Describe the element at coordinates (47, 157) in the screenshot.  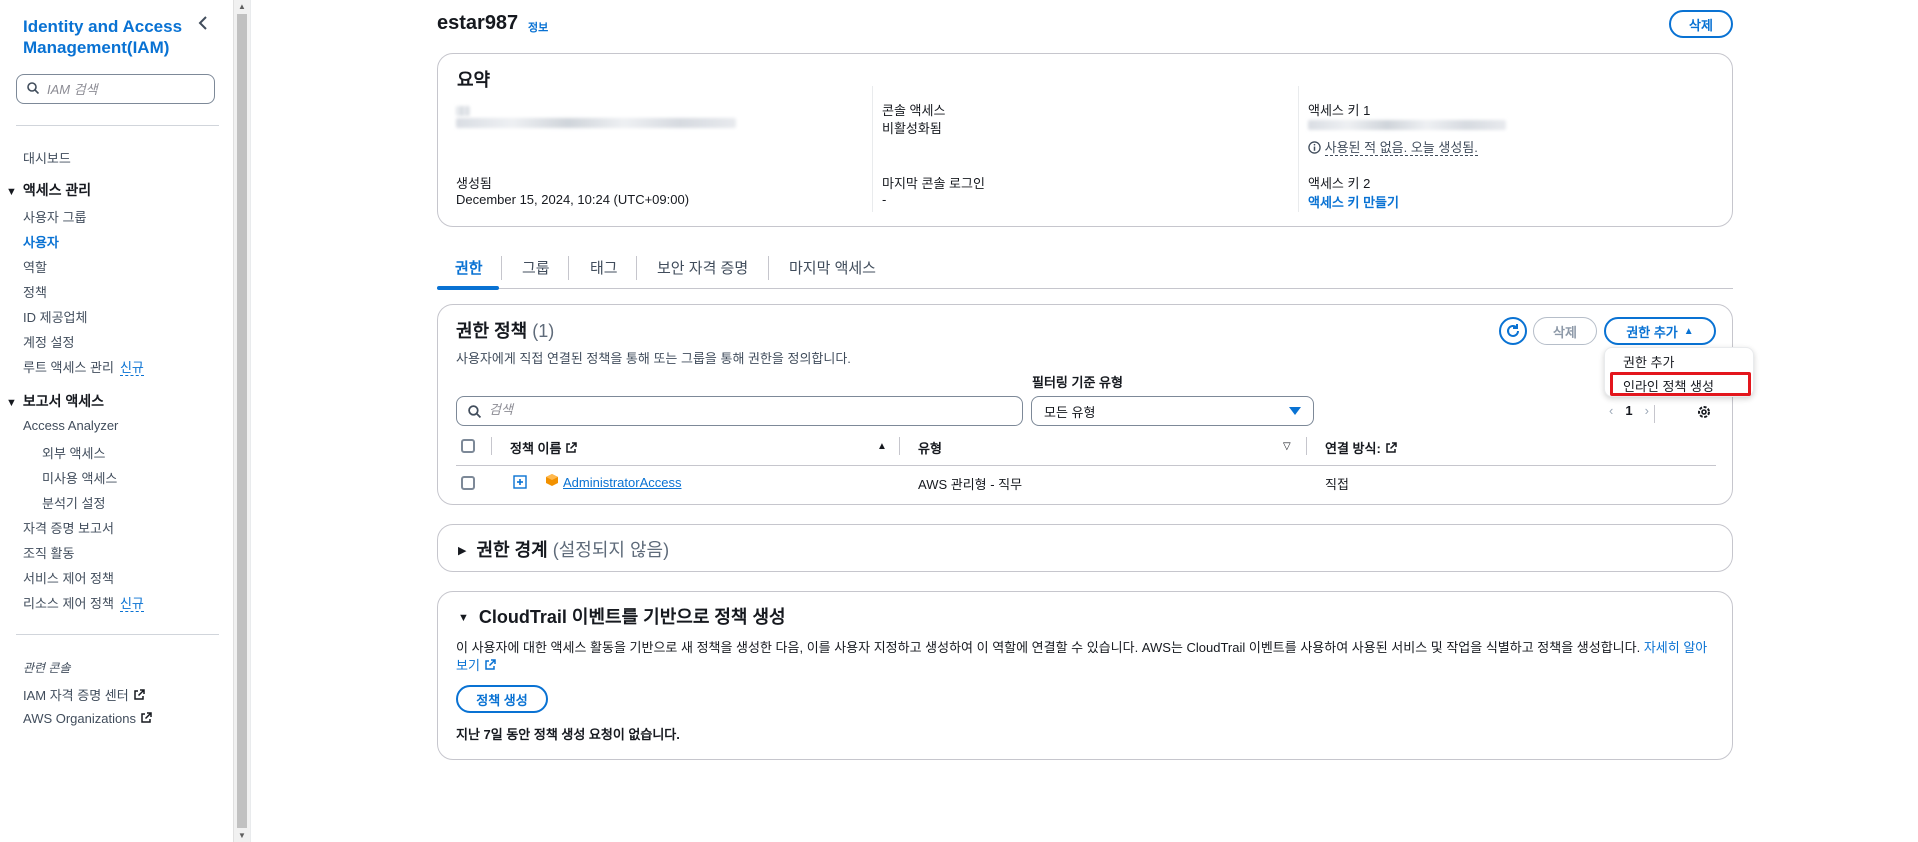
I see `sidebar-item-dashboard: 대시보드` at that location.